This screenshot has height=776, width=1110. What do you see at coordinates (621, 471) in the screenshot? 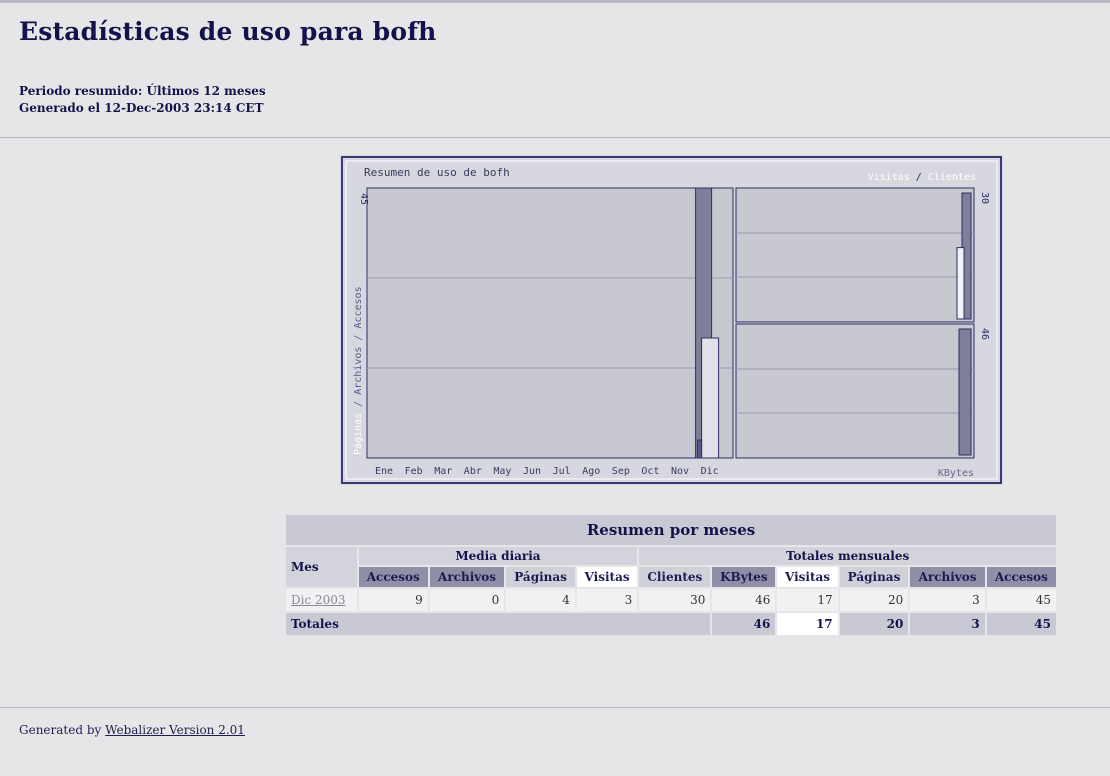
I see `month-label-sep: Sep` at bounding box center [621, 471].